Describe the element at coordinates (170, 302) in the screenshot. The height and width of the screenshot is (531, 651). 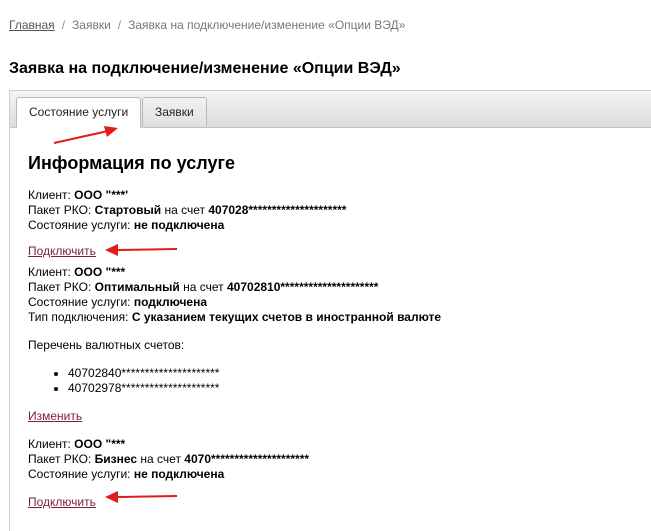
I see `service-state: подключена` at that location.